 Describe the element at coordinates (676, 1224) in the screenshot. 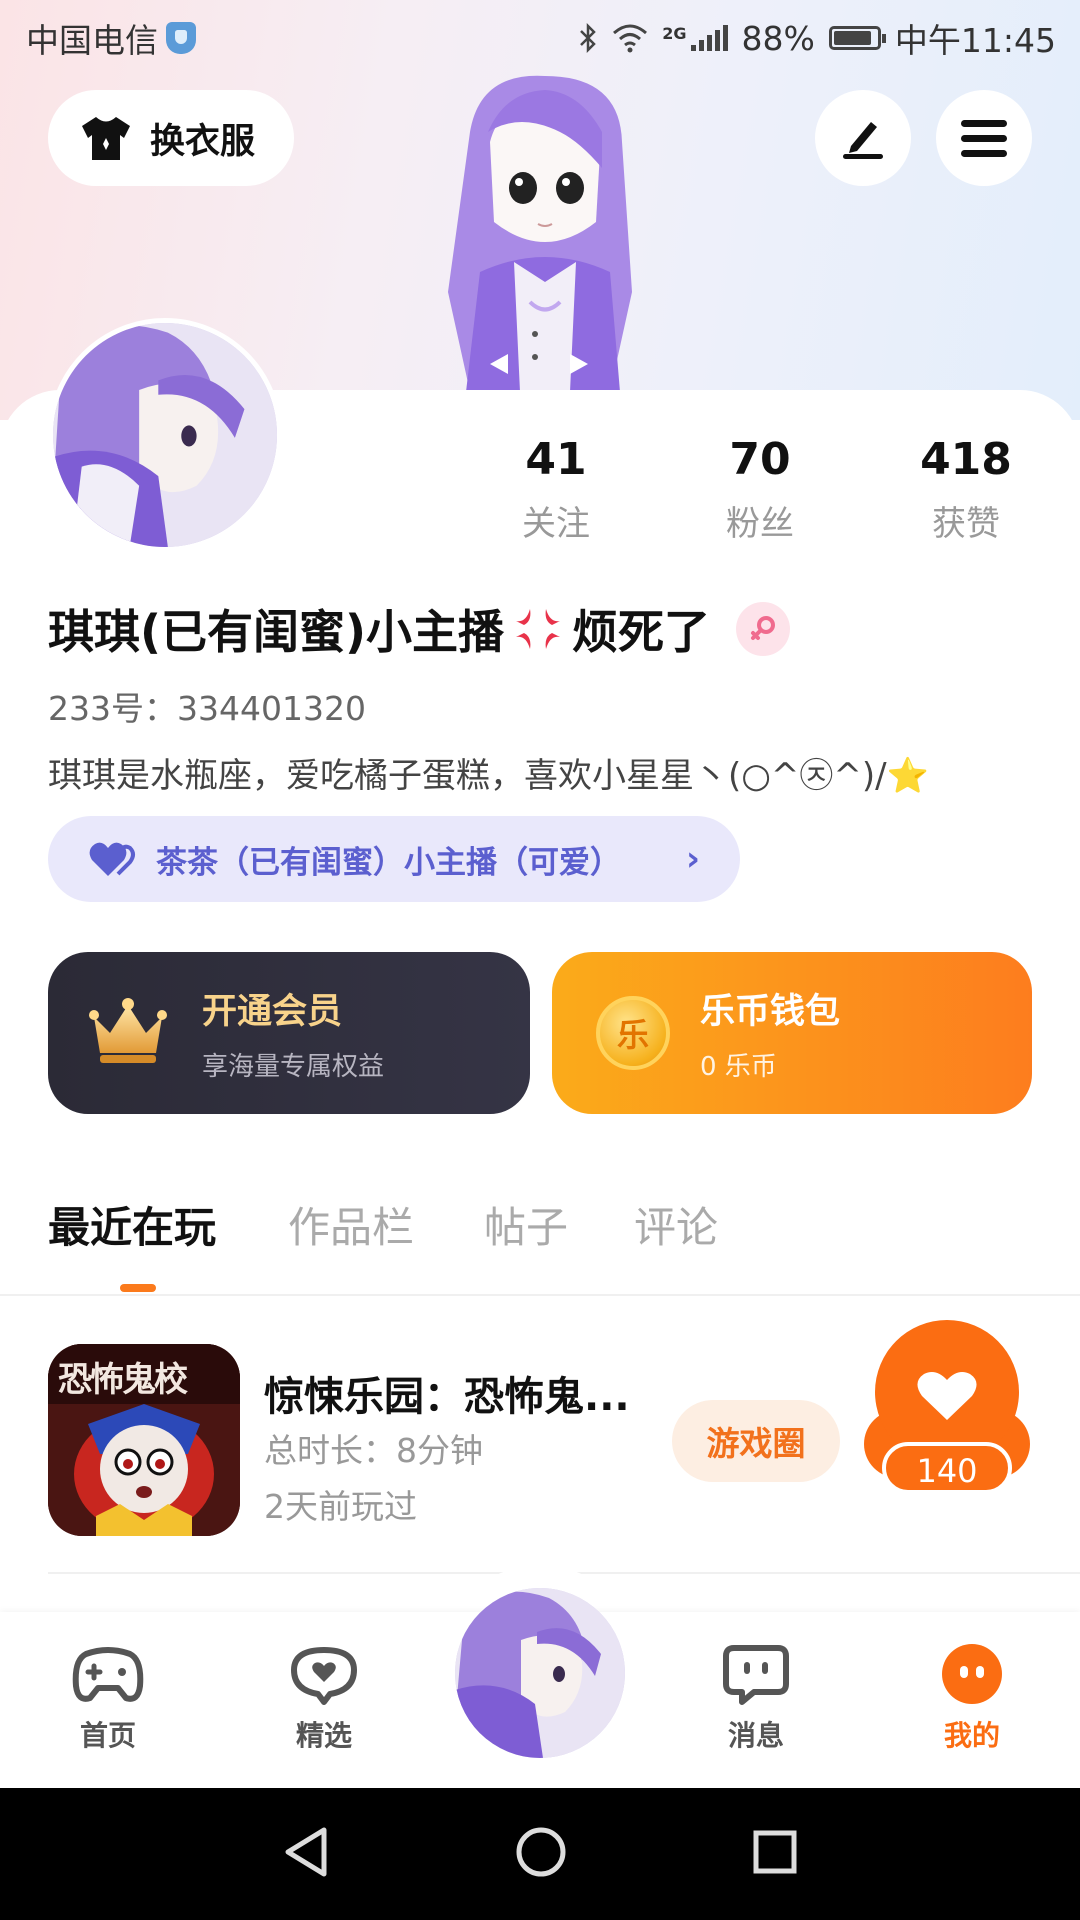

I see `tab-comments: 评论` at that location.